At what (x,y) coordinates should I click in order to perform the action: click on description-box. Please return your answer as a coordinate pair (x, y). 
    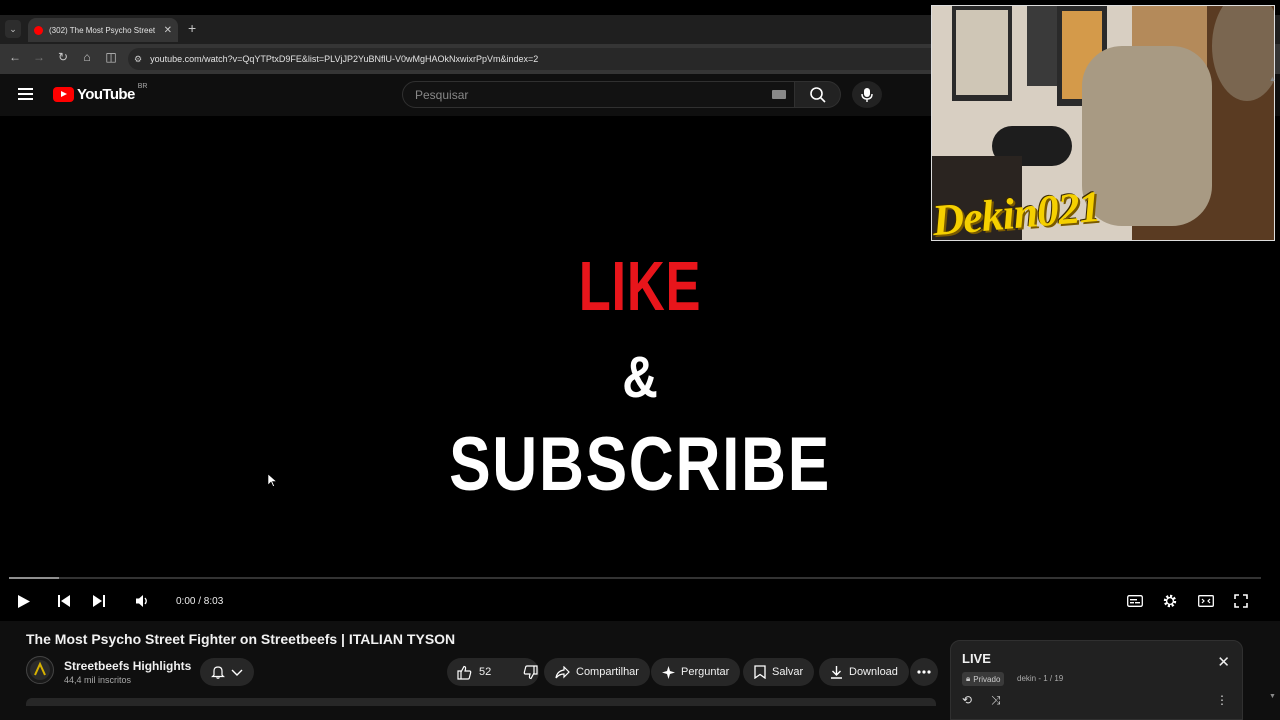
    Looking at the image, I should click on (481, 702).